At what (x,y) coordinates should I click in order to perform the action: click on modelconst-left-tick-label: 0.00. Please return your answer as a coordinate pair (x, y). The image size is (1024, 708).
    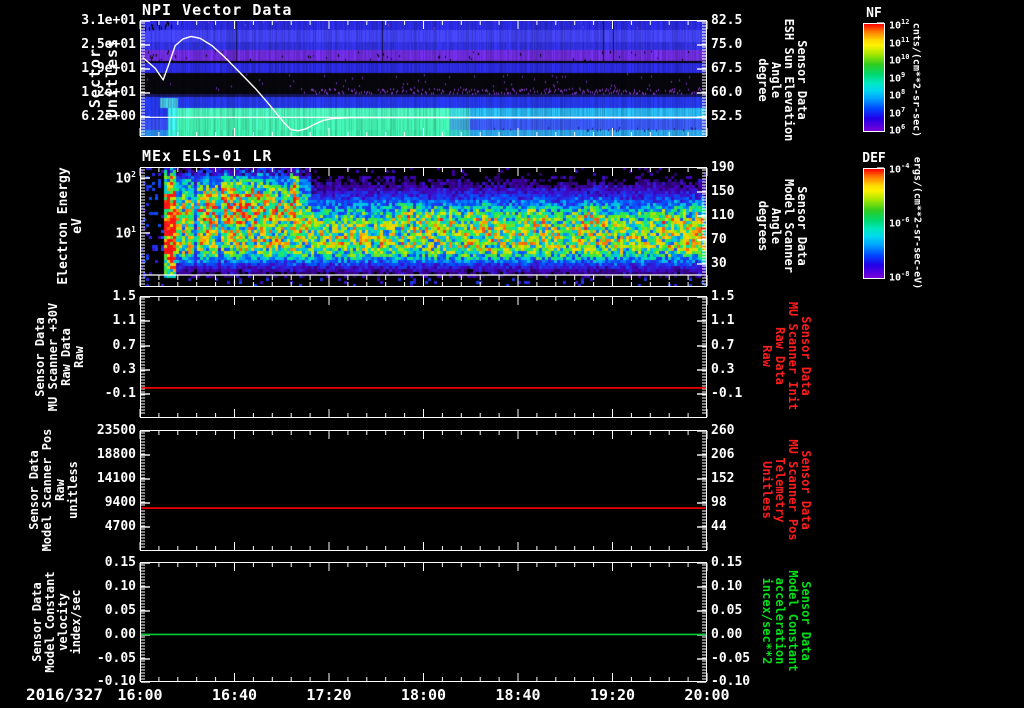
    Looking at the image, I should click on (120, 634).